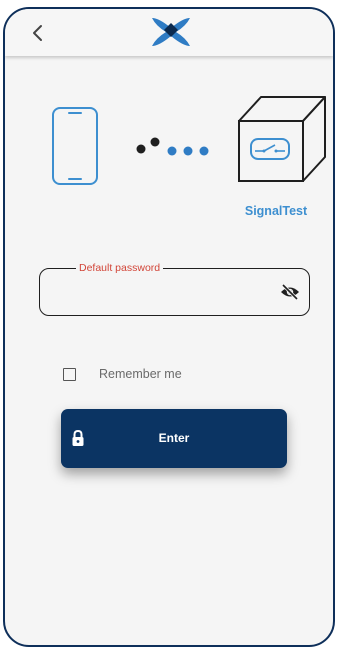 Image resolution: width=342 pixels, height=647 pixels. I want to click on chevron-left-icon, so click(37, 33).